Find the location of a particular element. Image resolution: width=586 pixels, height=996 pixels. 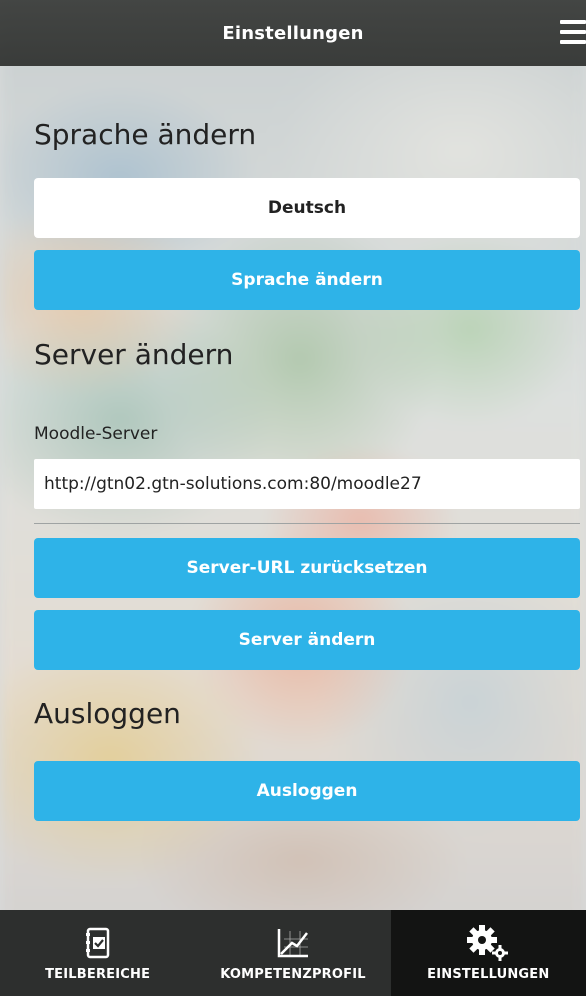

tab-teilbereiche: TEILBEREICHE is located at coordinates (97, 953).